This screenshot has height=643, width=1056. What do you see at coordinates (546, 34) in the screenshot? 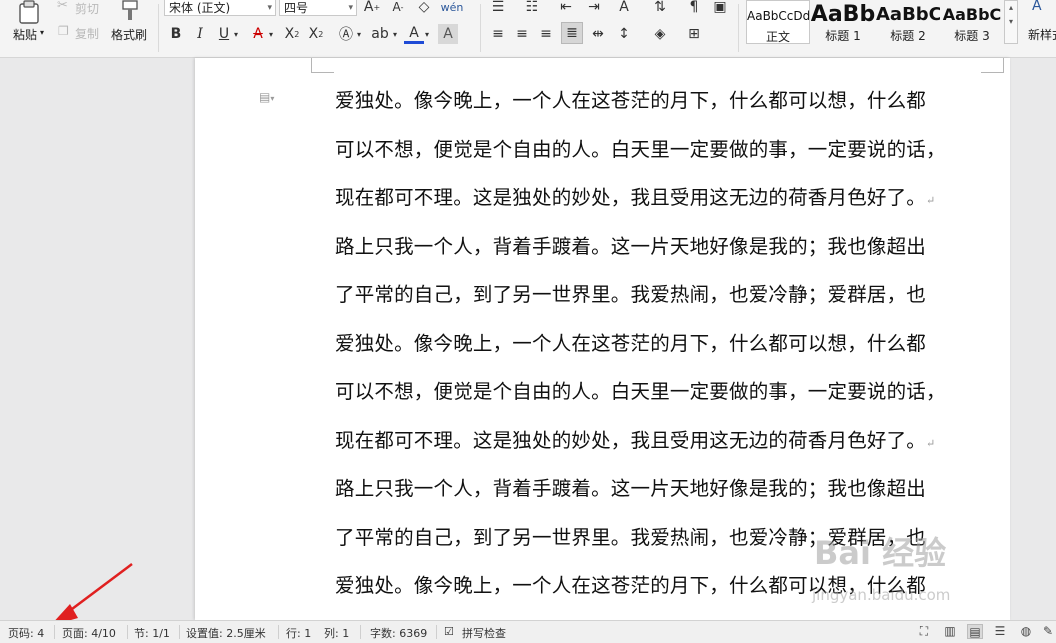
I see `align-right-icon: ≡` at bounding box center [546, 34].